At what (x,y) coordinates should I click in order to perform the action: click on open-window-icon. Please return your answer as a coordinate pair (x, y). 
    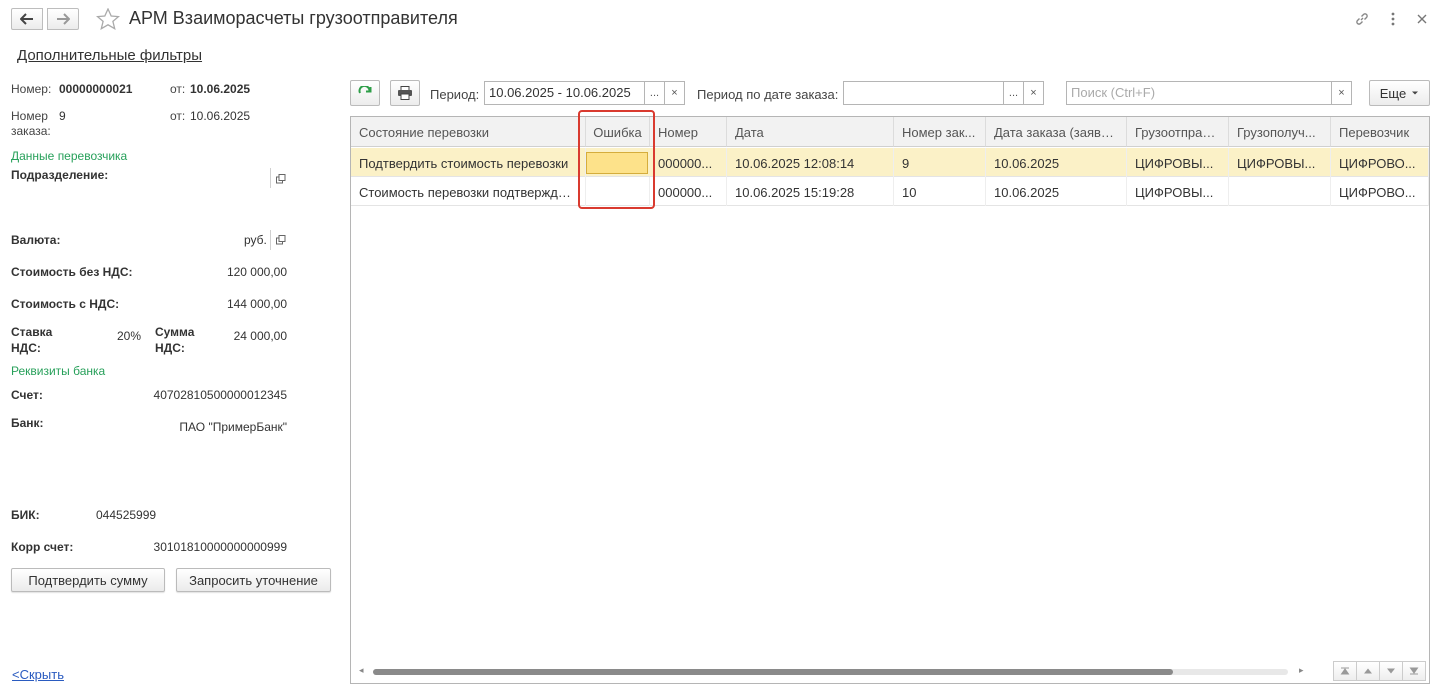
    Looking at the image, I should click on (281, 240).